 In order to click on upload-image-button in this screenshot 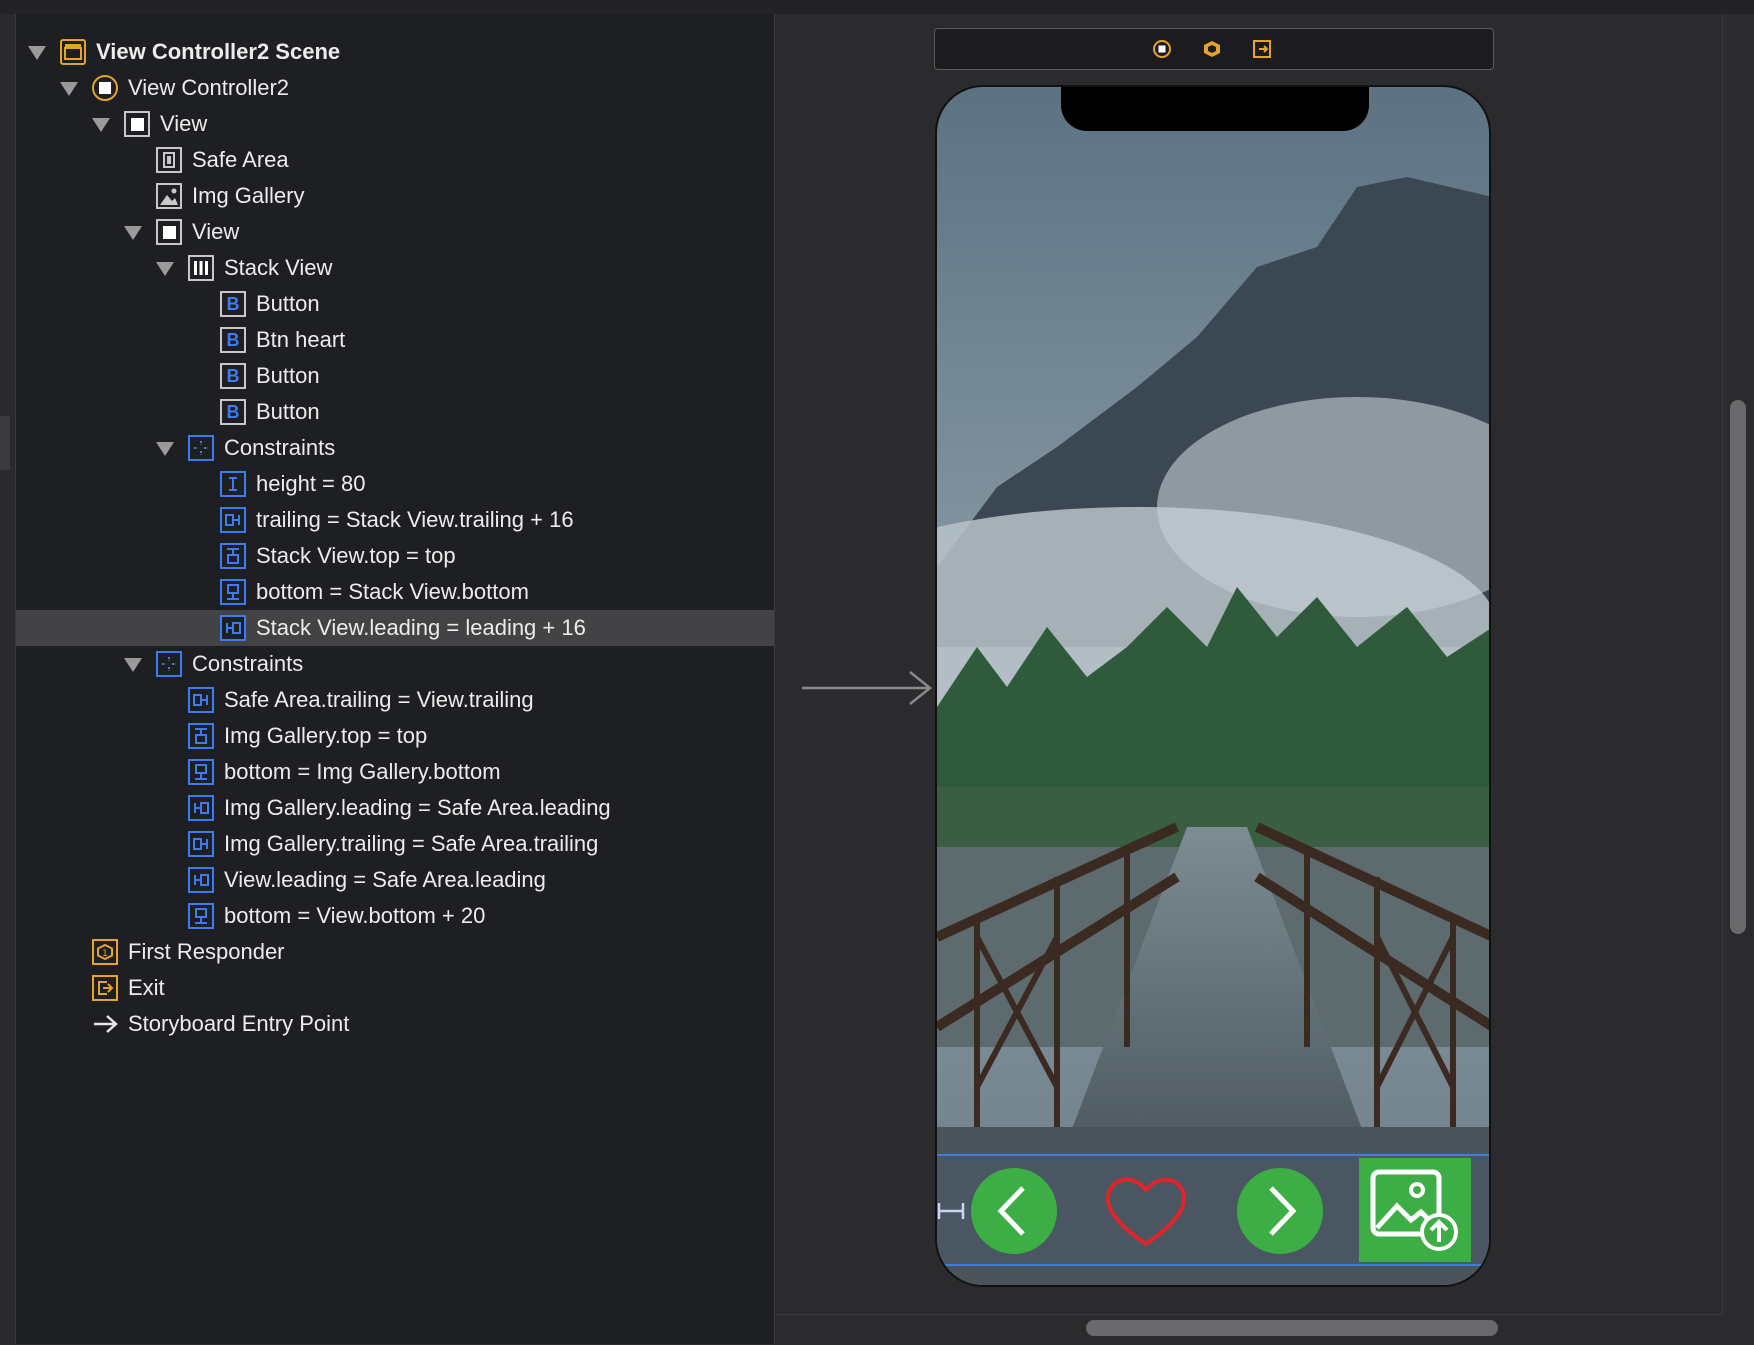, I will do `click(1415, 1210)`.